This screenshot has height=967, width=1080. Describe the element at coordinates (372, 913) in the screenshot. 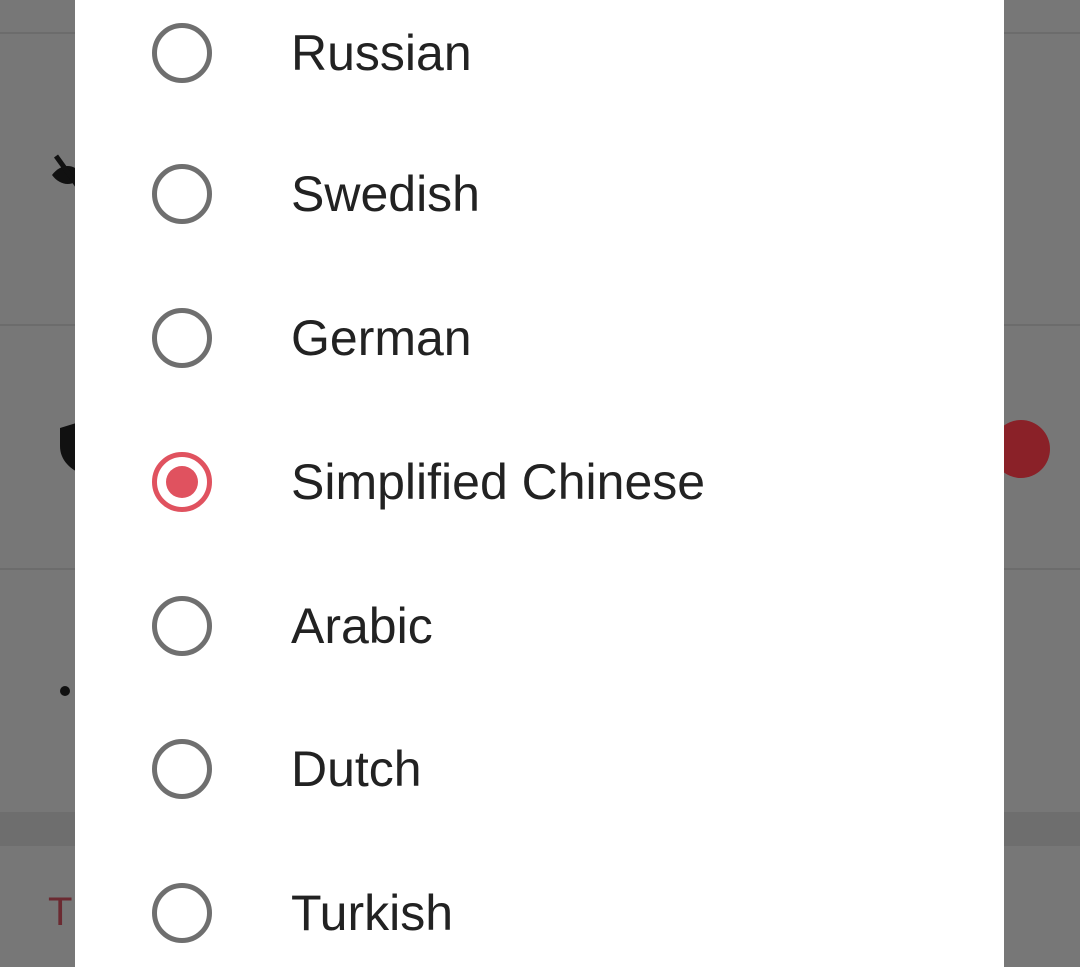

I see `option-label: Turkish` at that location.